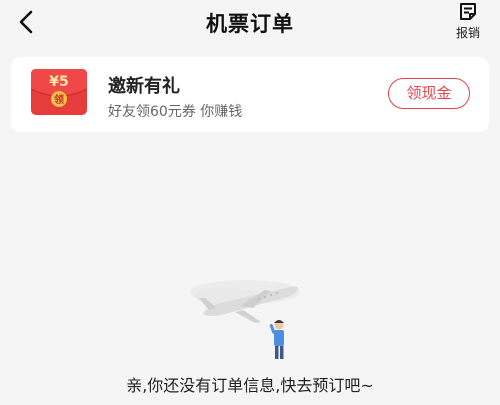 The height and width of the screenshot is (405, 500). I want to click on header-bar: 机票订单 报销, so click(250, 23).